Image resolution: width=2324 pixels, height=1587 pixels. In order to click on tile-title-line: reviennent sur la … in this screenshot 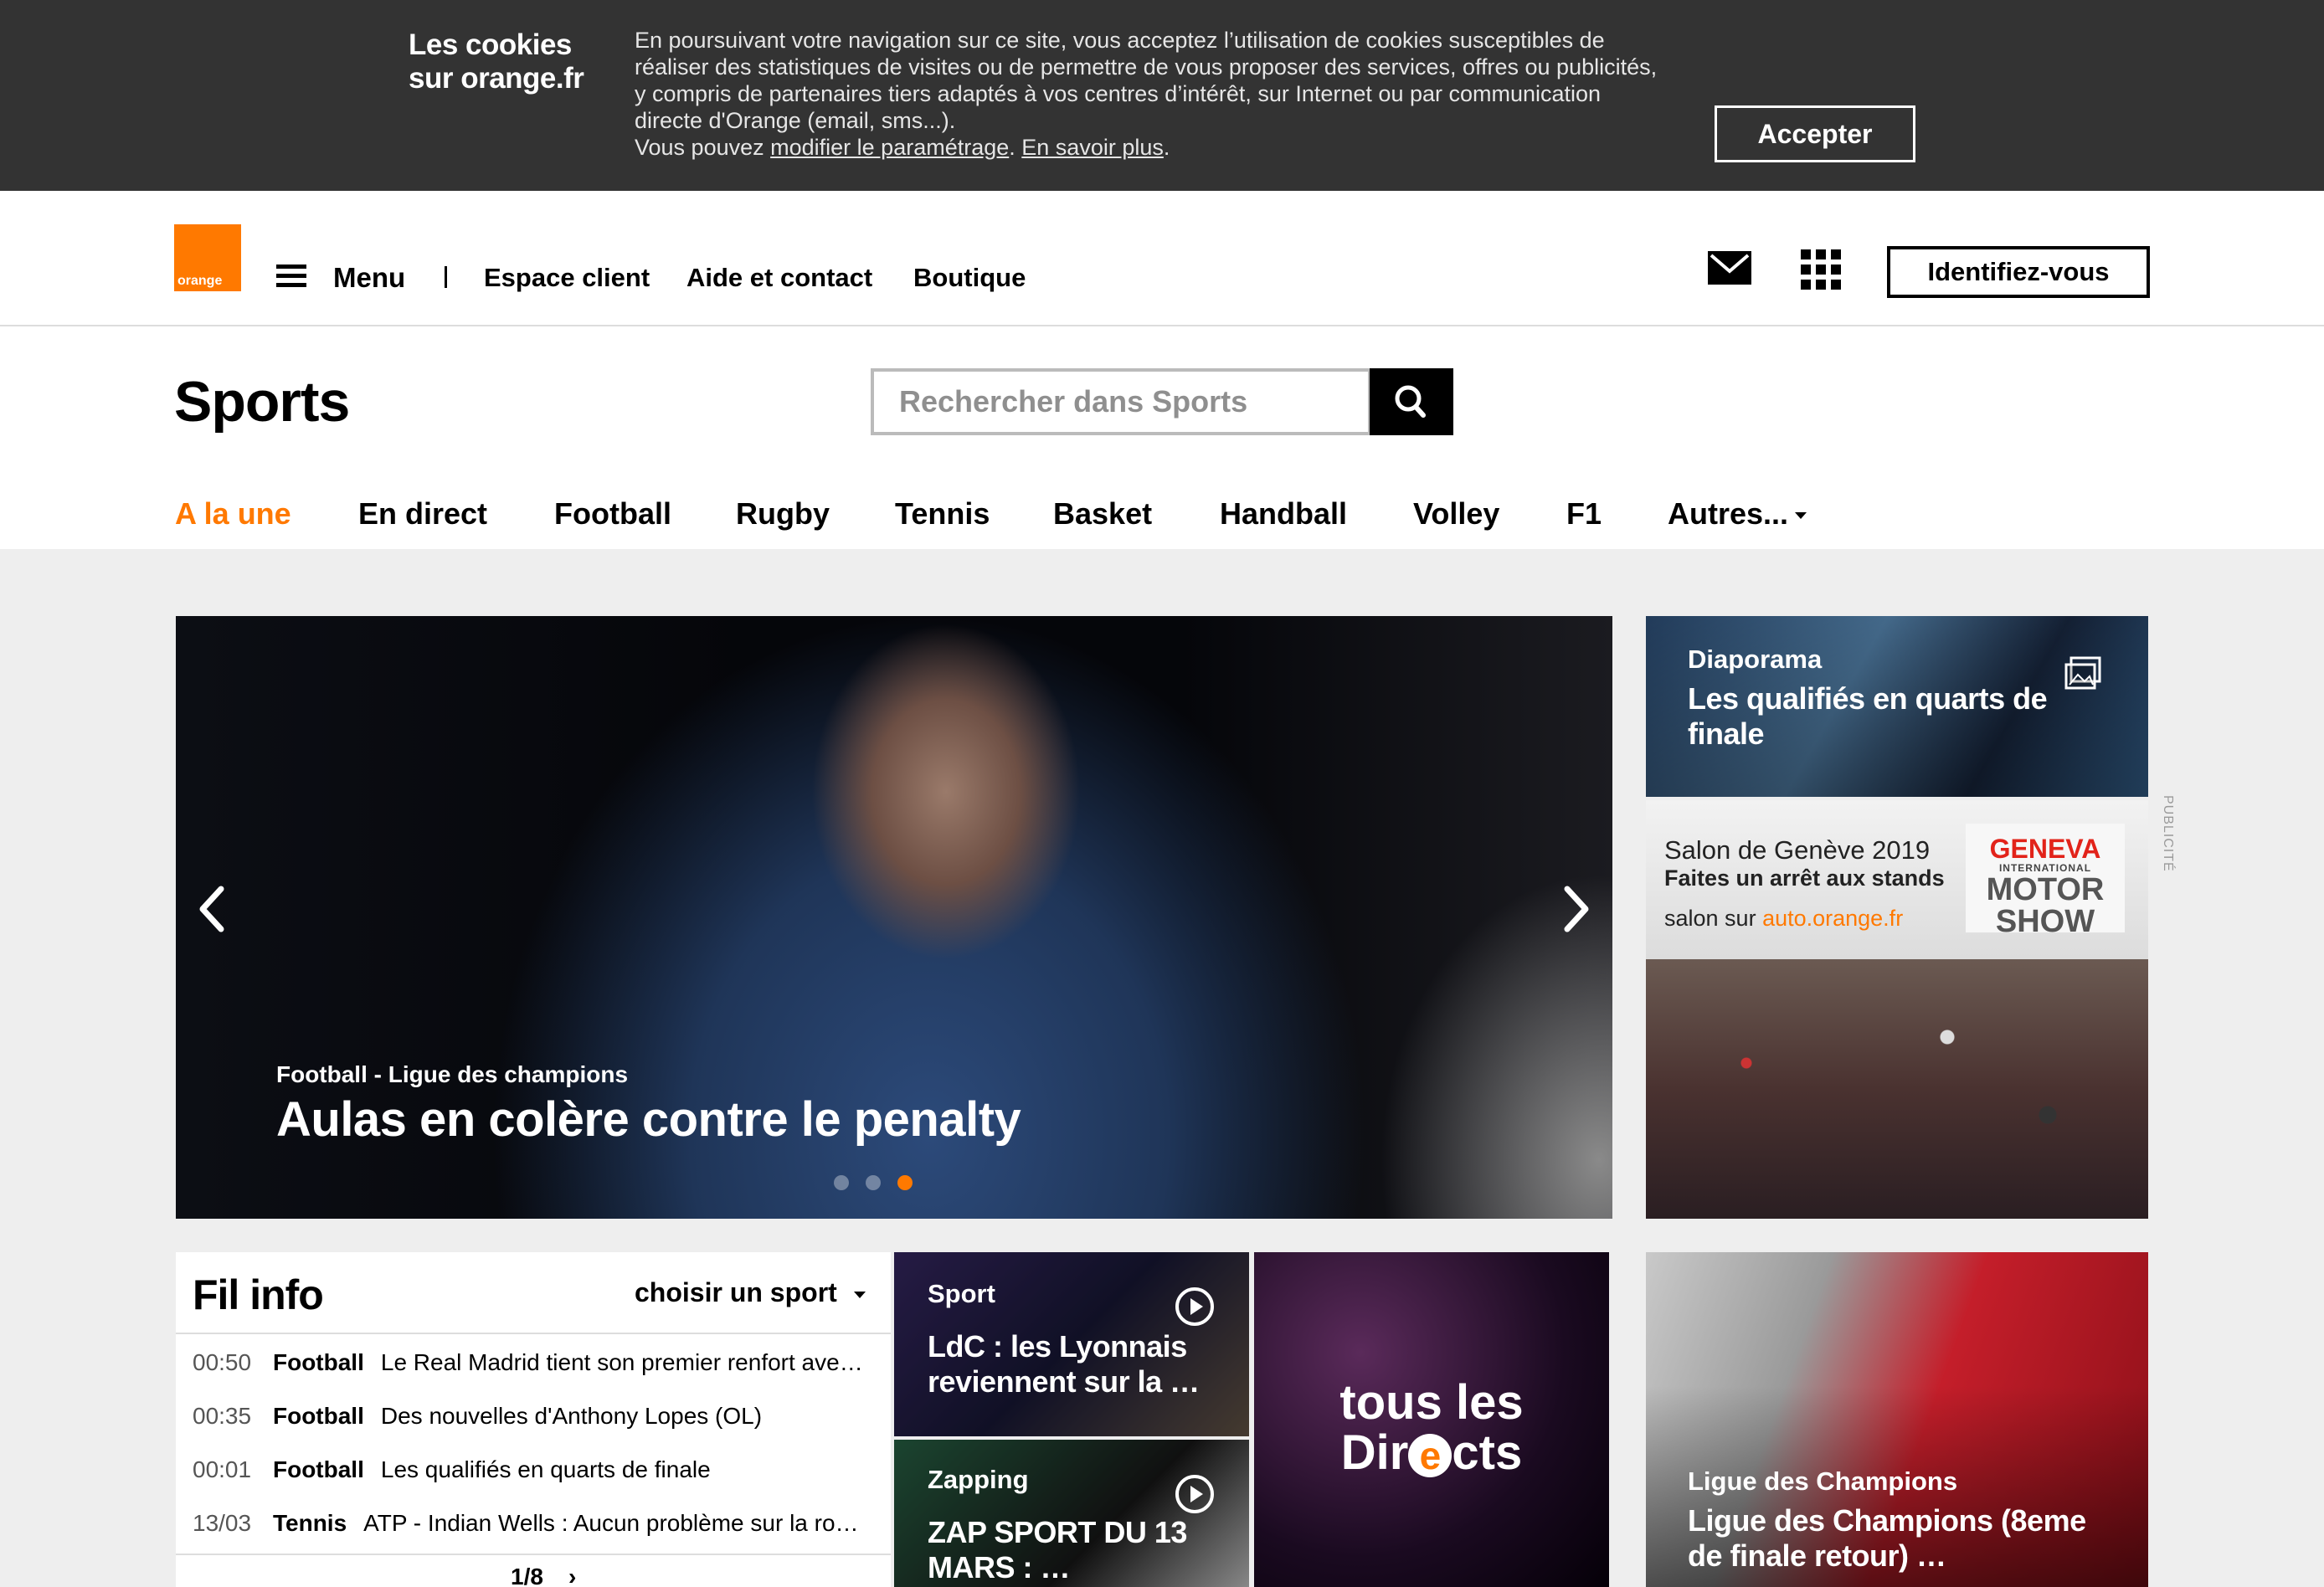, I will do `click(1064, 1381)`.